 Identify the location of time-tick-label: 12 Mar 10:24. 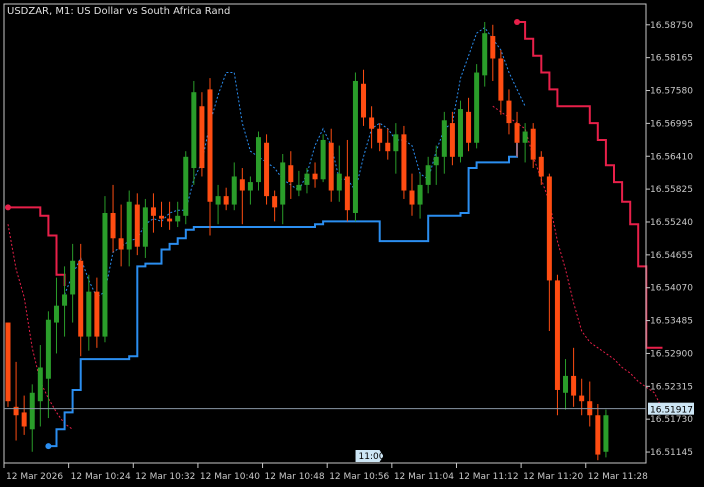
(101, 477).